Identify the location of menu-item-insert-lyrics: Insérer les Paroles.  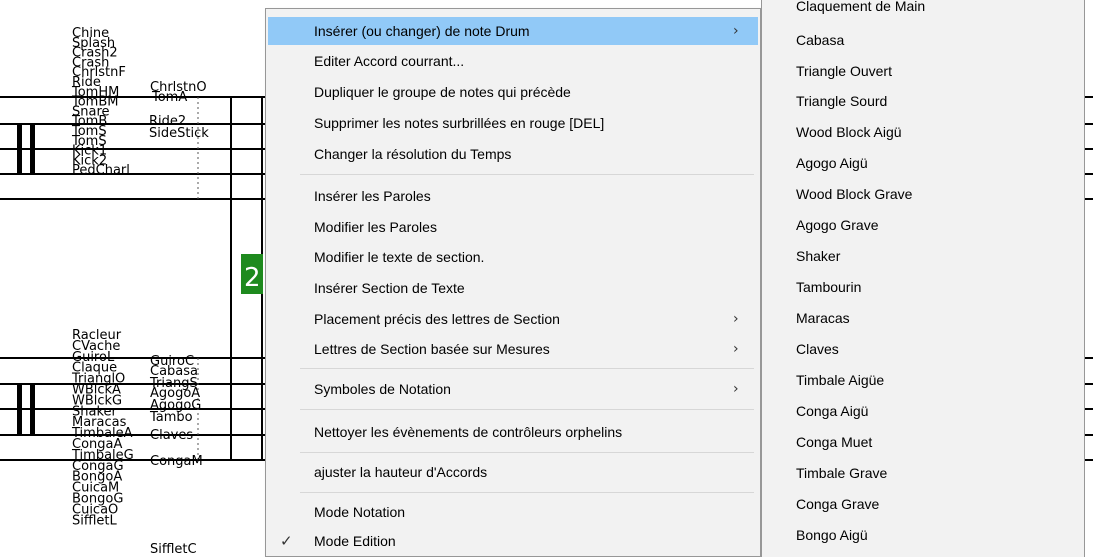
(513, 196).